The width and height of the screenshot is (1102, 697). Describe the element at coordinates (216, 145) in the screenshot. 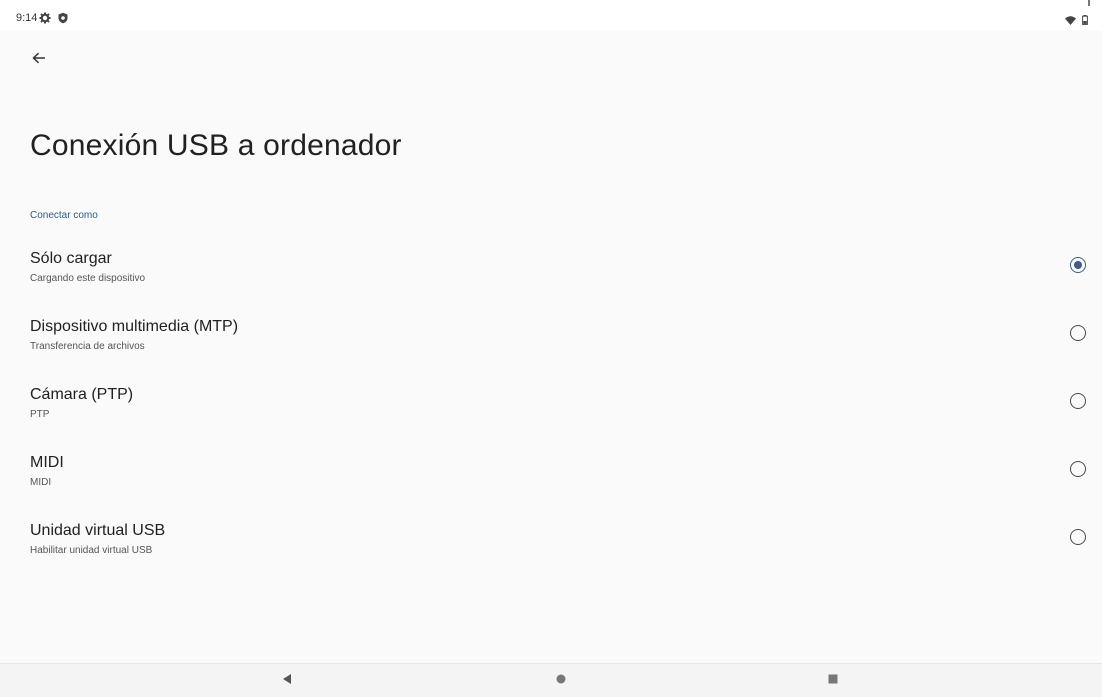

I see `page-title: Conexión USB a ordenador` at that location.